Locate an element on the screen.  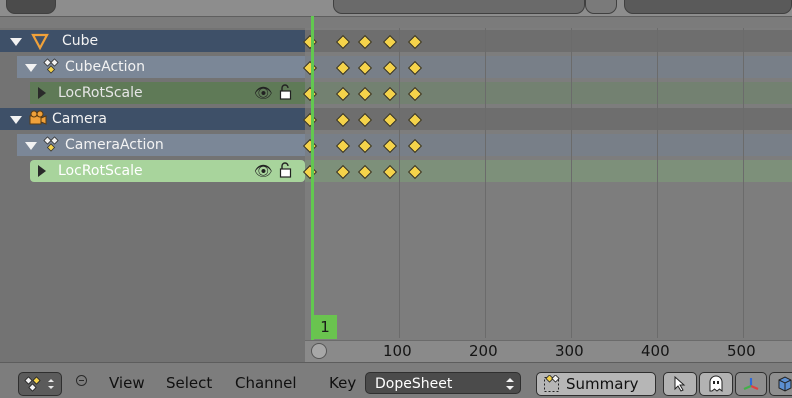
channel-row-object: Camera is located at coordinates (152, 119).